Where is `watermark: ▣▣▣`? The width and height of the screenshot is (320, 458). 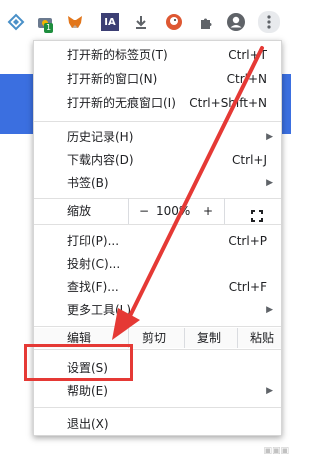 watermark: ▣▣▣ is located at coordinates (276, 451).